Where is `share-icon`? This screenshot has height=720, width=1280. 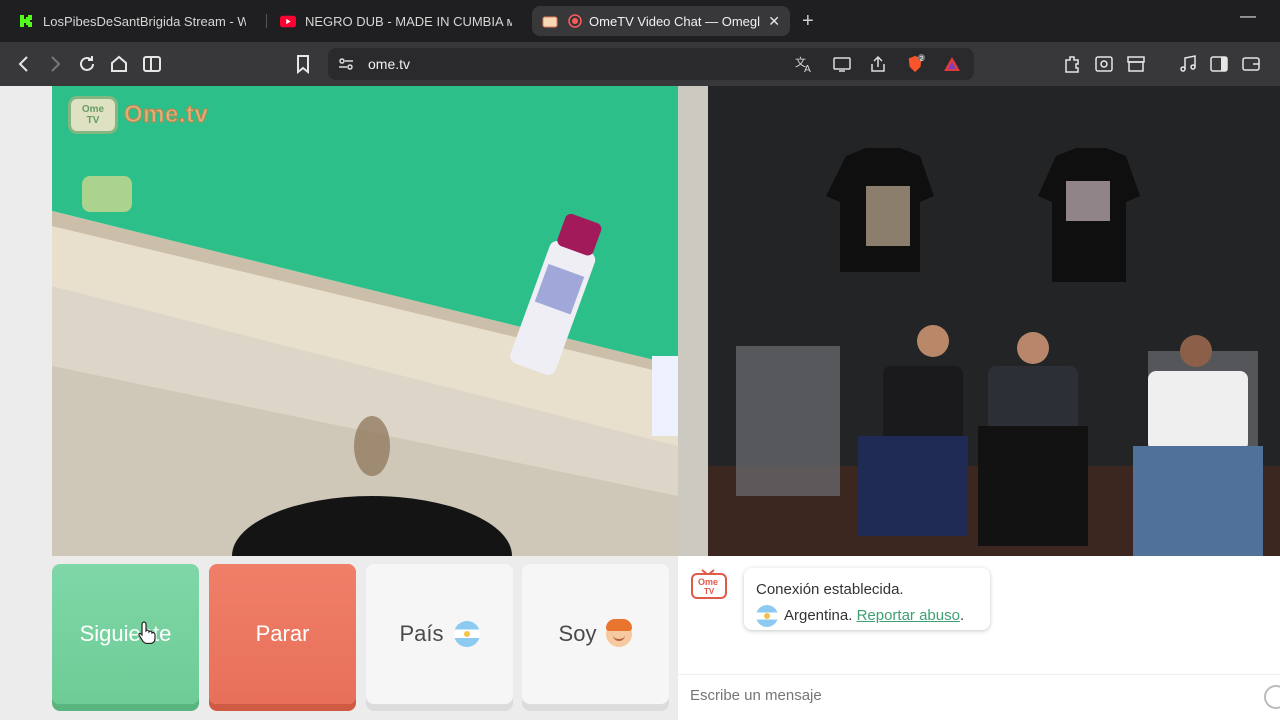
share-icon is located at coordinates (878, 64).